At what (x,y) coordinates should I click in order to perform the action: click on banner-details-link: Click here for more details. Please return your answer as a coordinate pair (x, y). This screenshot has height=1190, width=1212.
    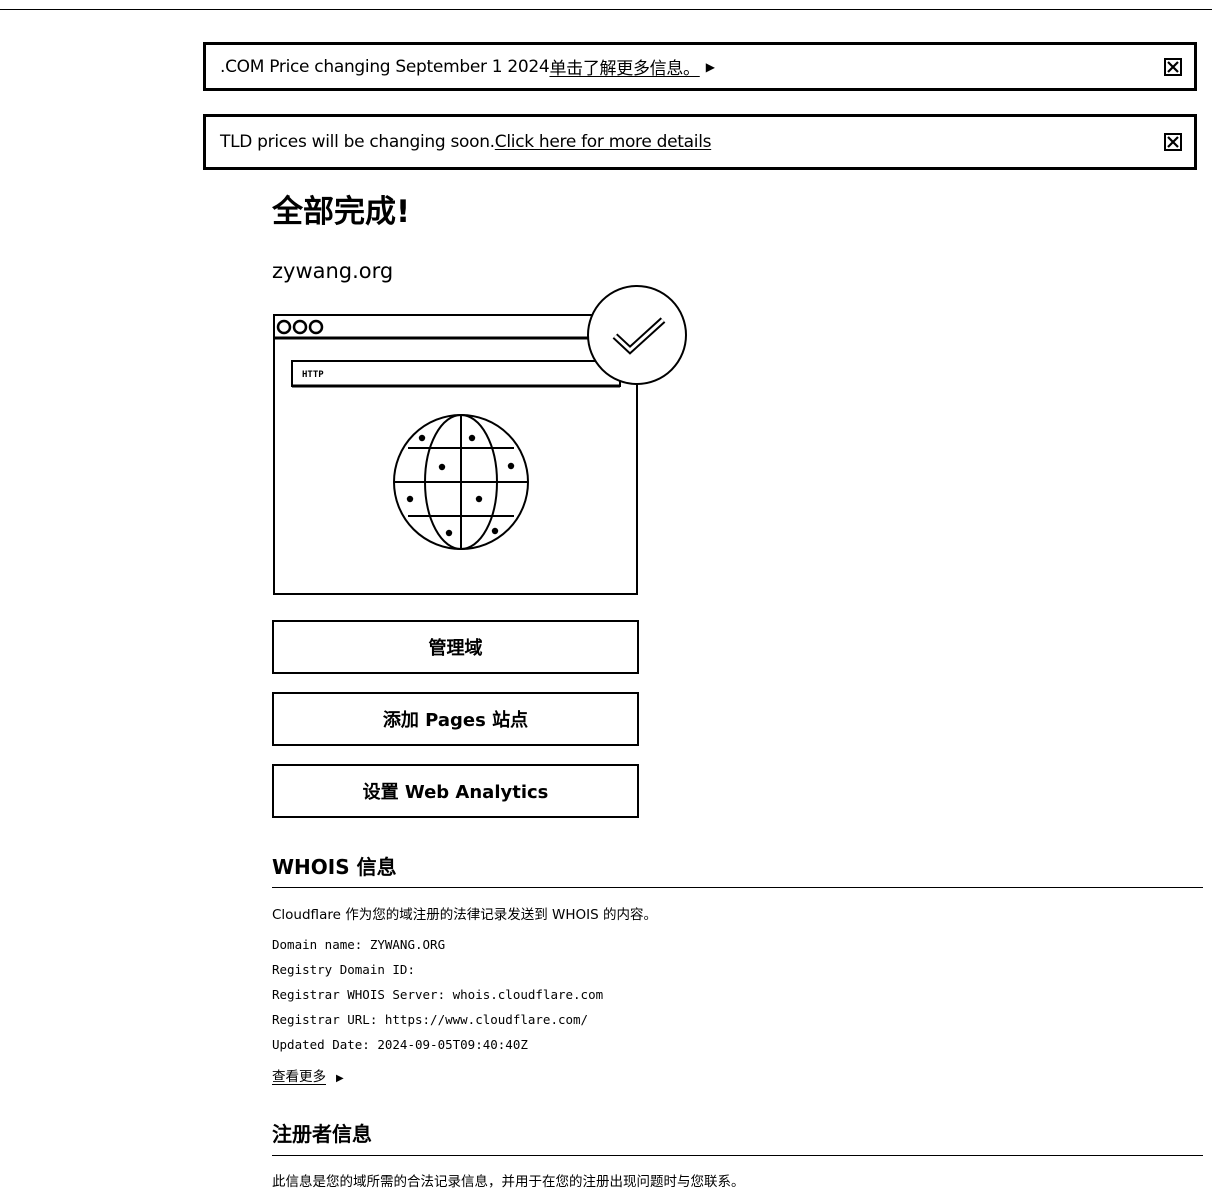
    Looking at the image, I should click on (603, 142).